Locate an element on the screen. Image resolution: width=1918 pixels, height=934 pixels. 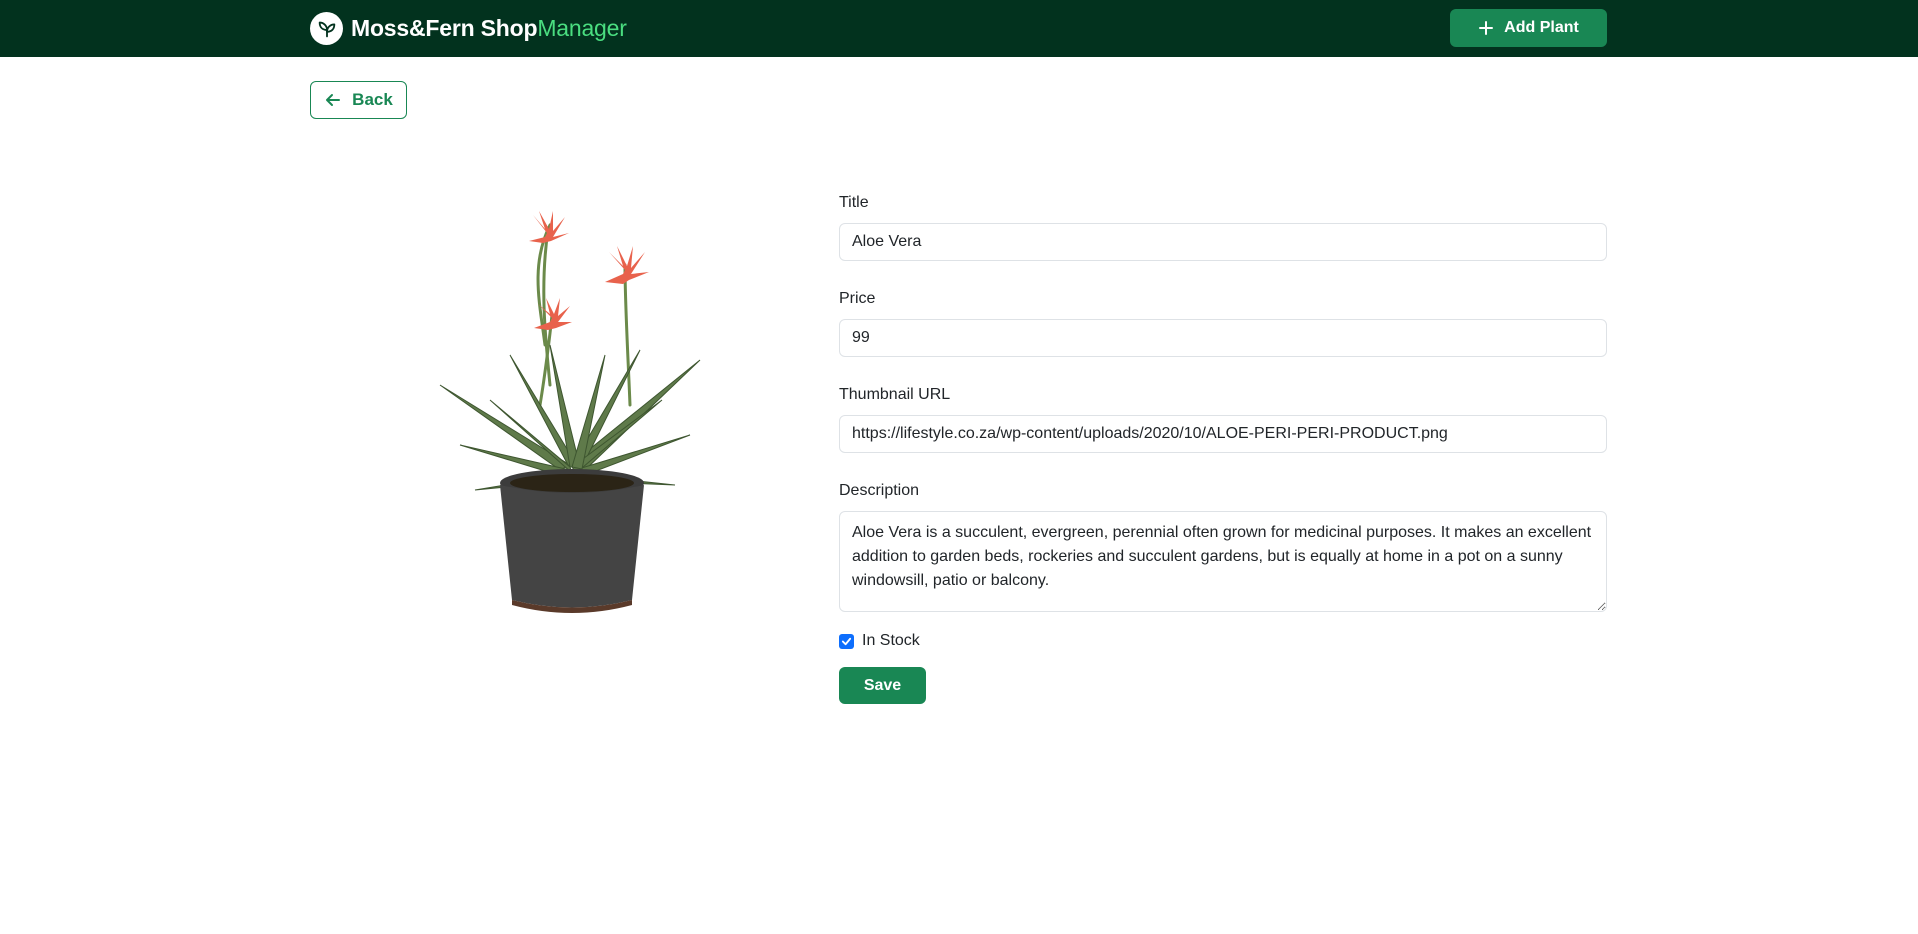
save-label: Save is located at coordinates (882, 685).